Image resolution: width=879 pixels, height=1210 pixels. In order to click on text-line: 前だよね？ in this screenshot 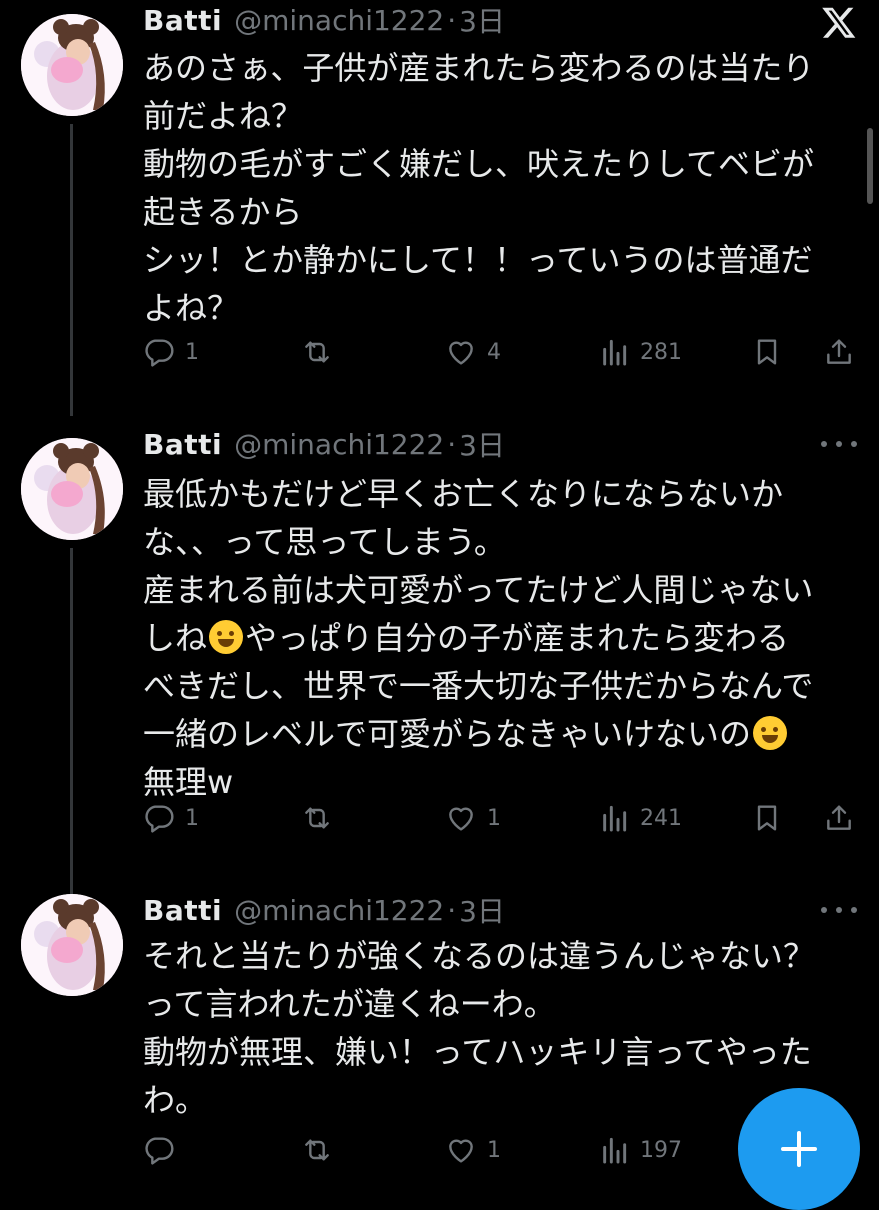, I will do `click(223, 116)`.